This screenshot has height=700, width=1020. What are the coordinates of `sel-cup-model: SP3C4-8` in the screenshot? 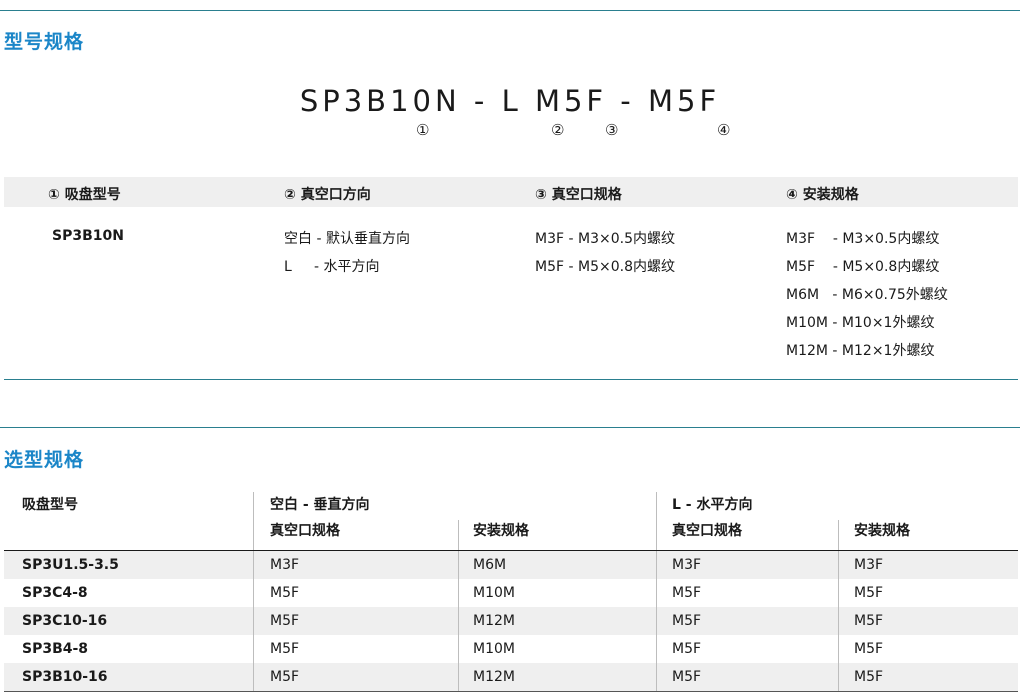 It's located at (55, 593).